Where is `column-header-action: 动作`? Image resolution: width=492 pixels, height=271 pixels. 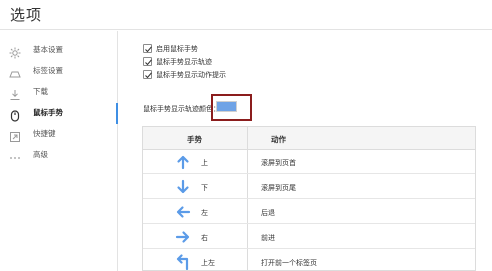
column-header-action: 动作 is located at coordinates (278, 139).